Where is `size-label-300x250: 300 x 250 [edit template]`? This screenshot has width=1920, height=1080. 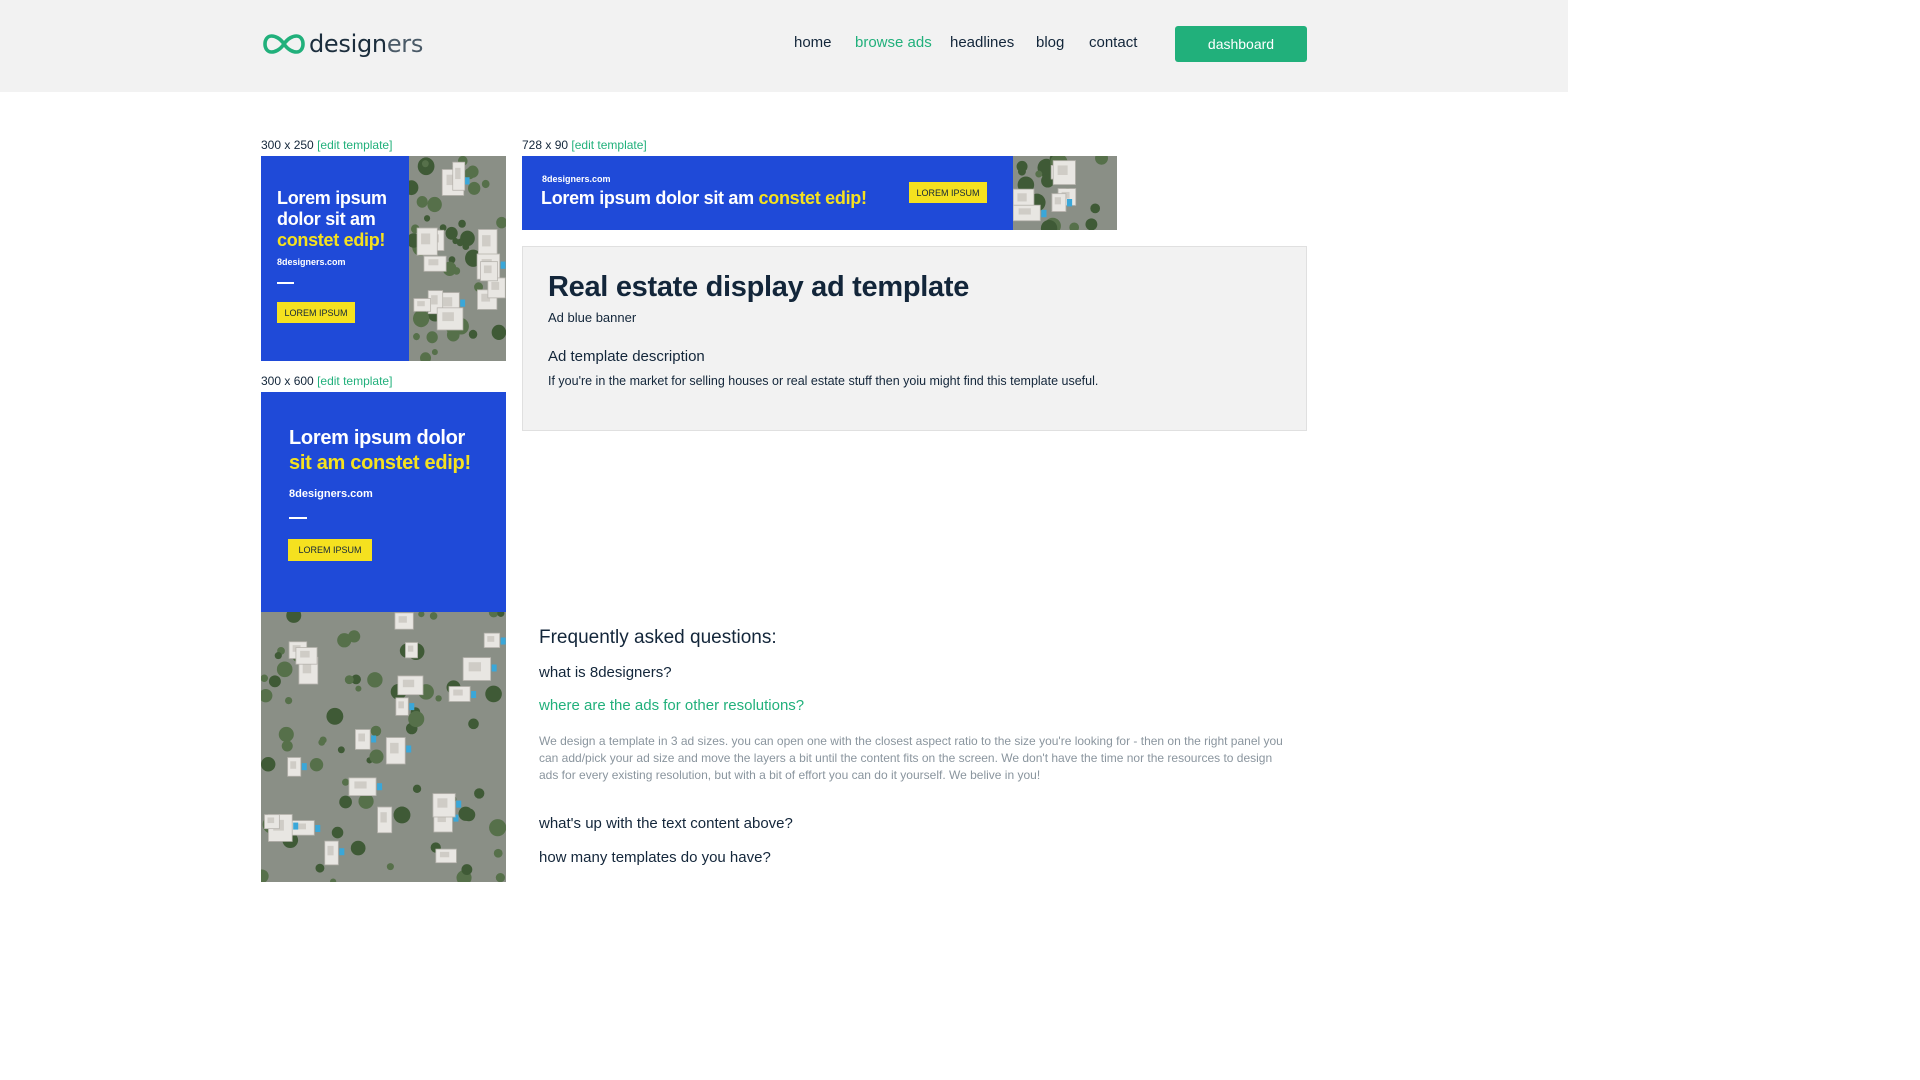 size-label-300x250: 300 x 250 [edit template] is located at coordinates (326, 145).